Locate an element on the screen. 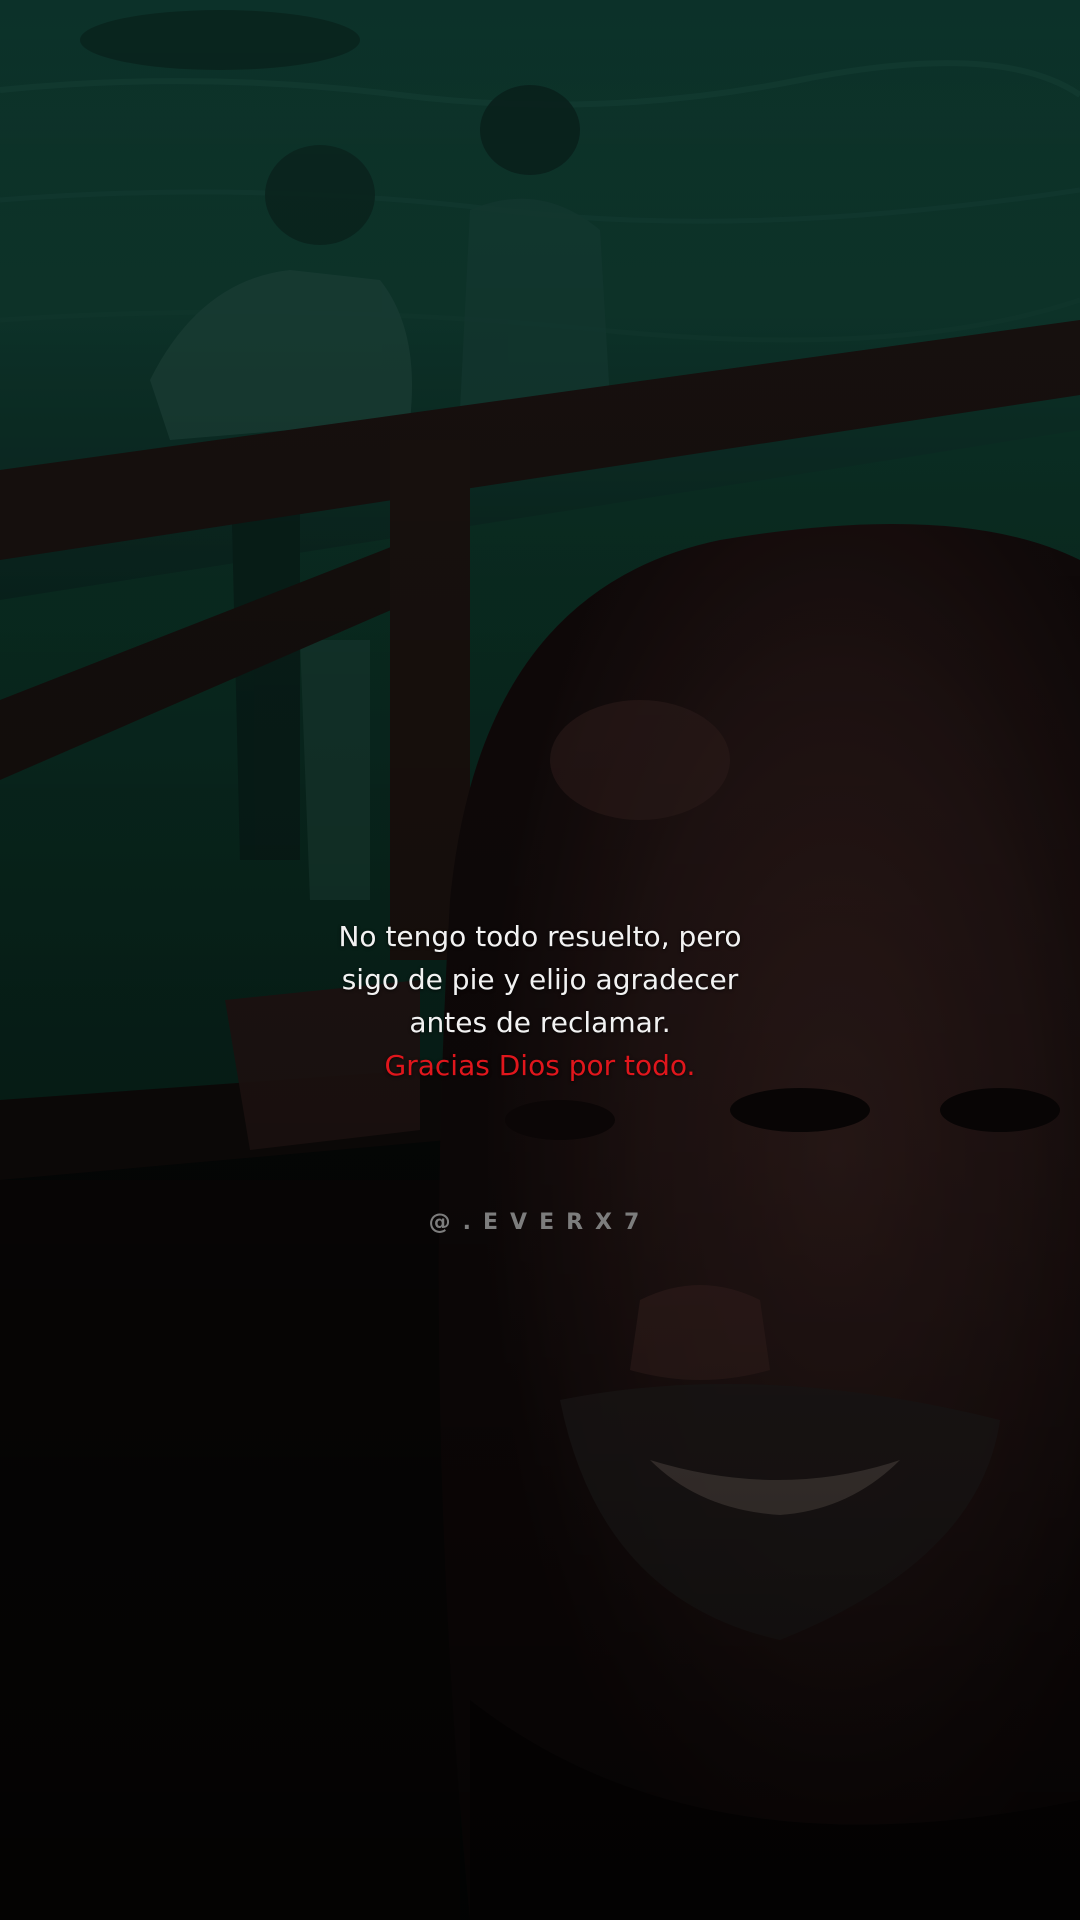 The height and width of the screenshot is (1920, 1080). quote-line-3: antes de reclamar. is located at coordinates (540, 1022).